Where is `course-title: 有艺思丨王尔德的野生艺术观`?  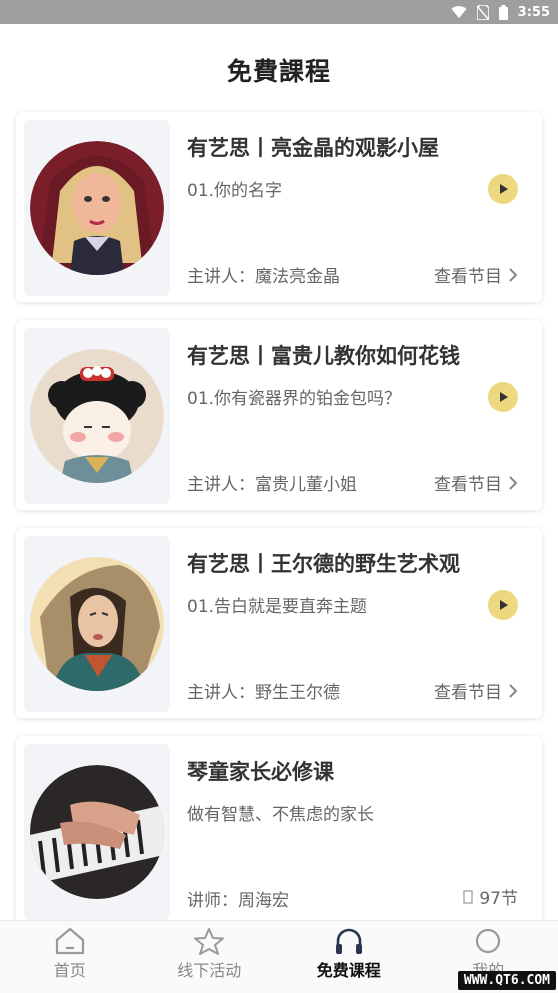 course-title: 有艺思丨王尔德的野生艺术观 is located at coordinates (323, 563).